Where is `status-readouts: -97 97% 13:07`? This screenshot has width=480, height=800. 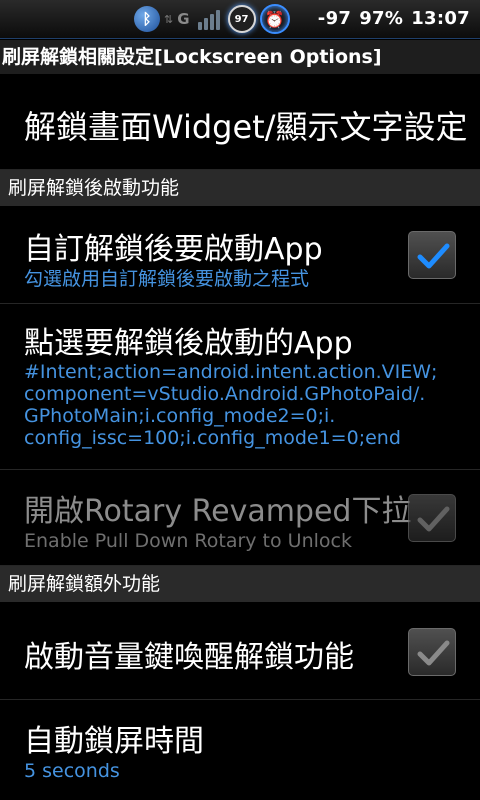
status-readouts: -97 97% 13:07 is located at coordinates (390, 18).